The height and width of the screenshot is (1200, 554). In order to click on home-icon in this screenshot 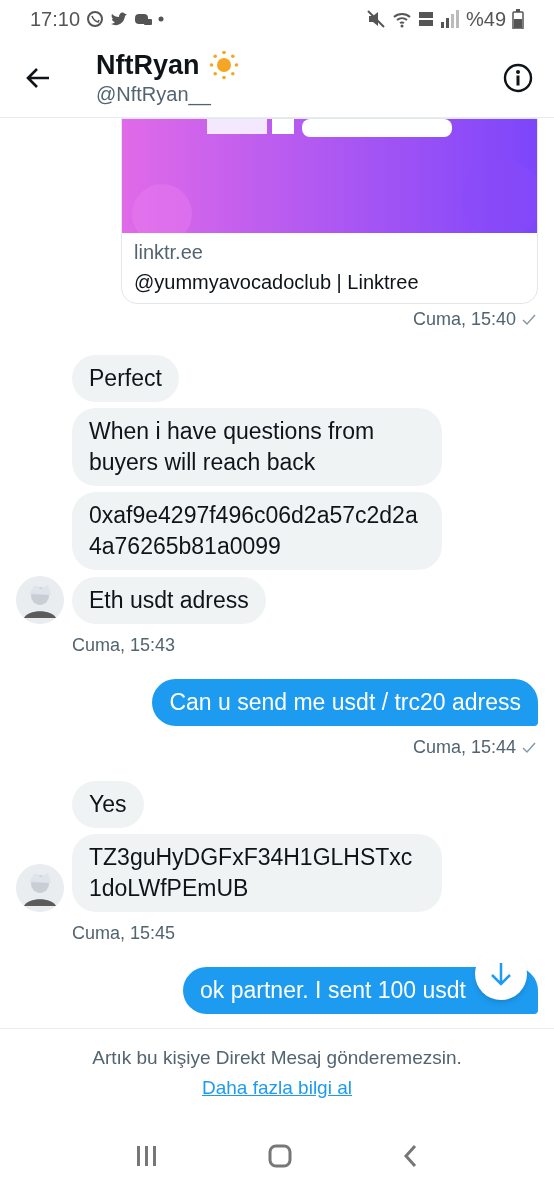, I will do `click(279, 1156)`.